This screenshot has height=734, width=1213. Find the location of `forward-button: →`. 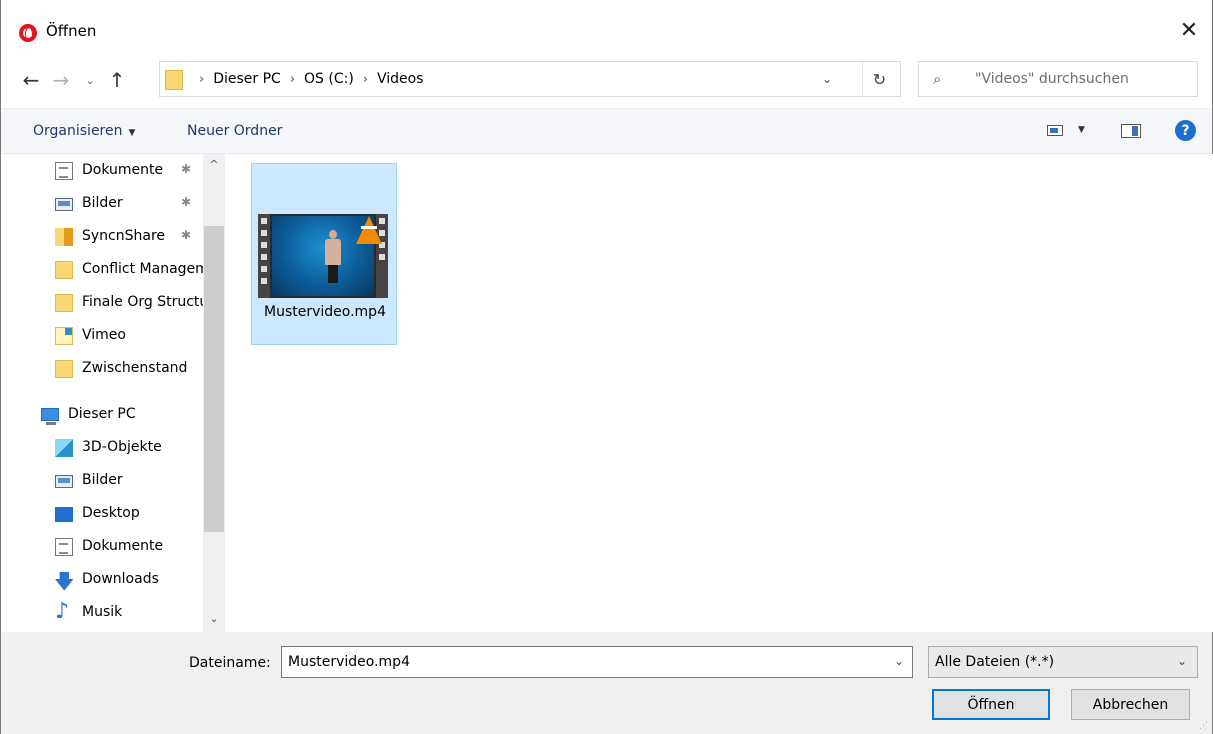

forward-button: → is located at coordinates (61, 80).